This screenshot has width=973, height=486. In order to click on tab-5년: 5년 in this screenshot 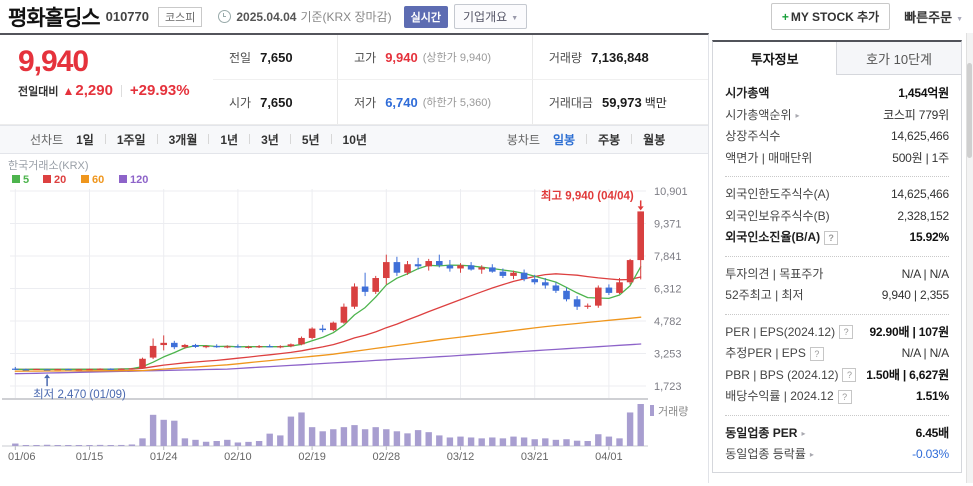, I will do `click(311, 140)`.